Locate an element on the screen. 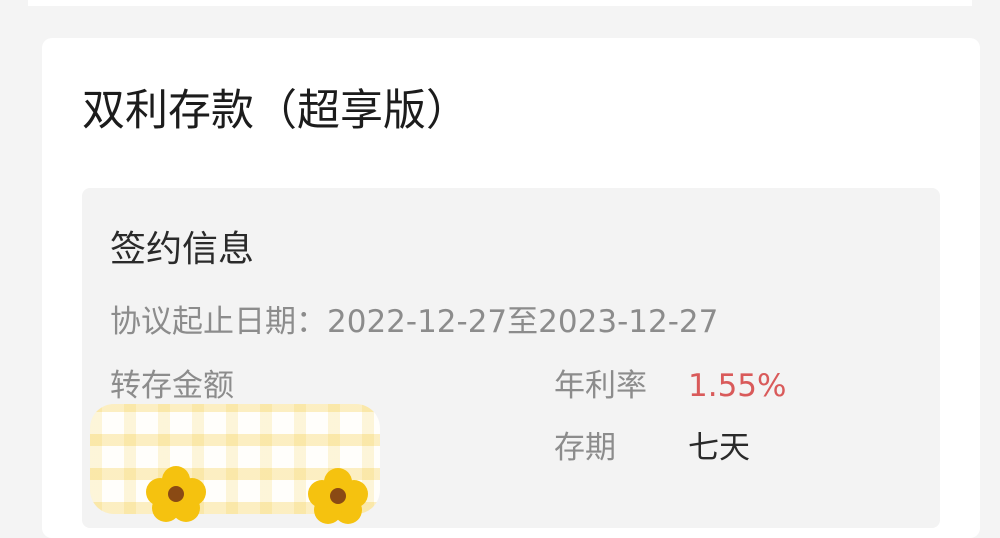  annual-rate-value: 1.55% is located at coordinates (737, 386).